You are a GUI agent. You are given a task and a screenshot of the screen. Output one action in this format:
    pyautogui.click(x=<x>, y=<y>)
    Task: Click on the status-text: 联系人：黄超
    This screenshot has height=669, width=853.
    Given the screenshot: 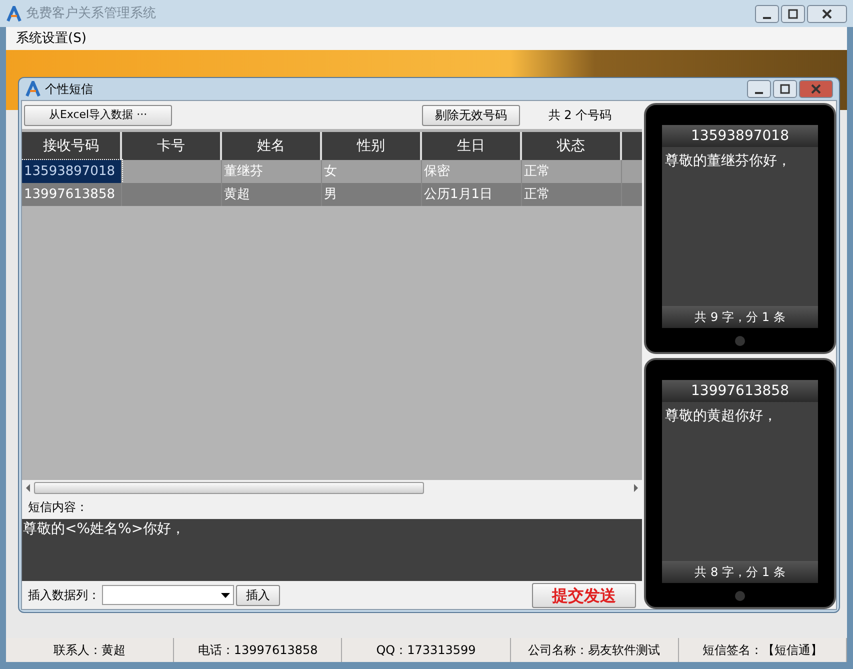 What is the action you would take?
    pyautogui.click(x=90, y=650)
    